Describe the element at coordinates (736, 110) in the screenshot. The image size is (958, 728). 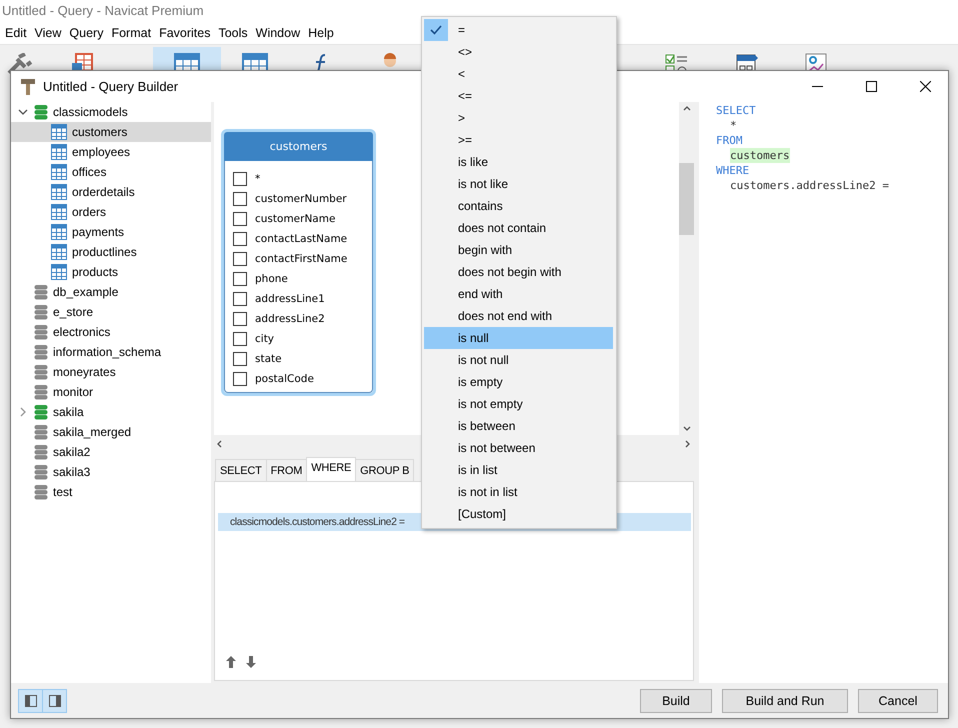
I see `sql-line: SELECT` at that location.